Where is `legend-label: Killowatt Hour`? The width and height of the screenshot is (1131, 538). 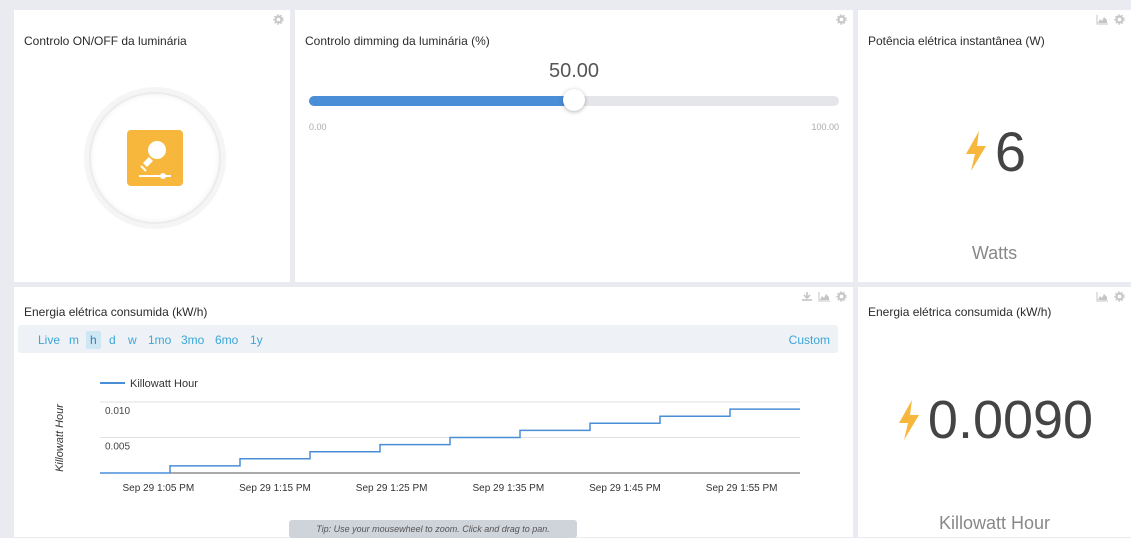 legend-label: Killowatt Hour is located at coordinates (164, 384).